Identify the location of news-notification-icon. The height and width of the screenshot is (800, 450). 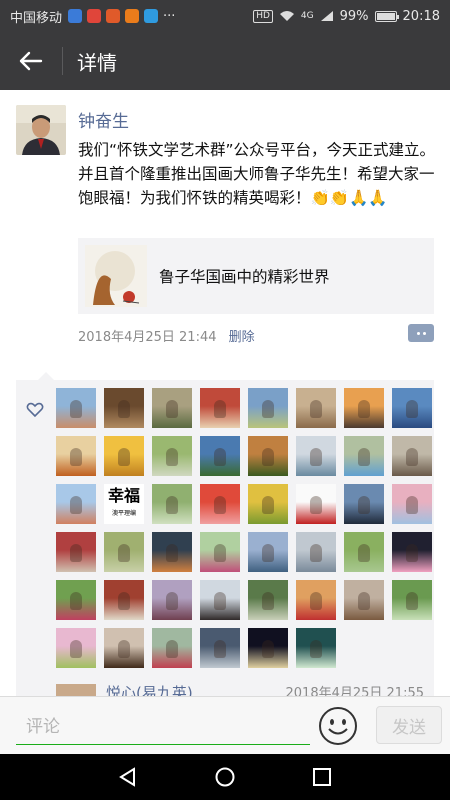
(132, 16).